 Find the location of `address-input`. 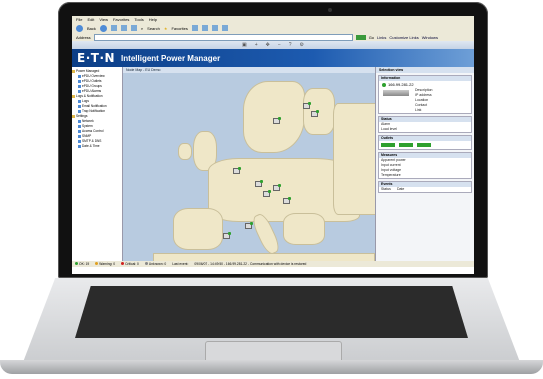

address-input is located at coordinates (223, 37).